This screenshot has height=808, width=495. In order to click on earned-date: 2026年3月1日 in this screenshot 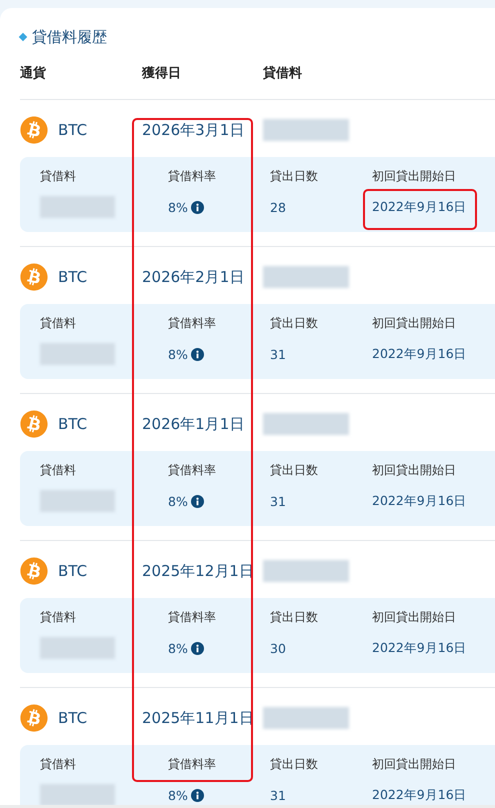, I will do `click(194, 130)`.